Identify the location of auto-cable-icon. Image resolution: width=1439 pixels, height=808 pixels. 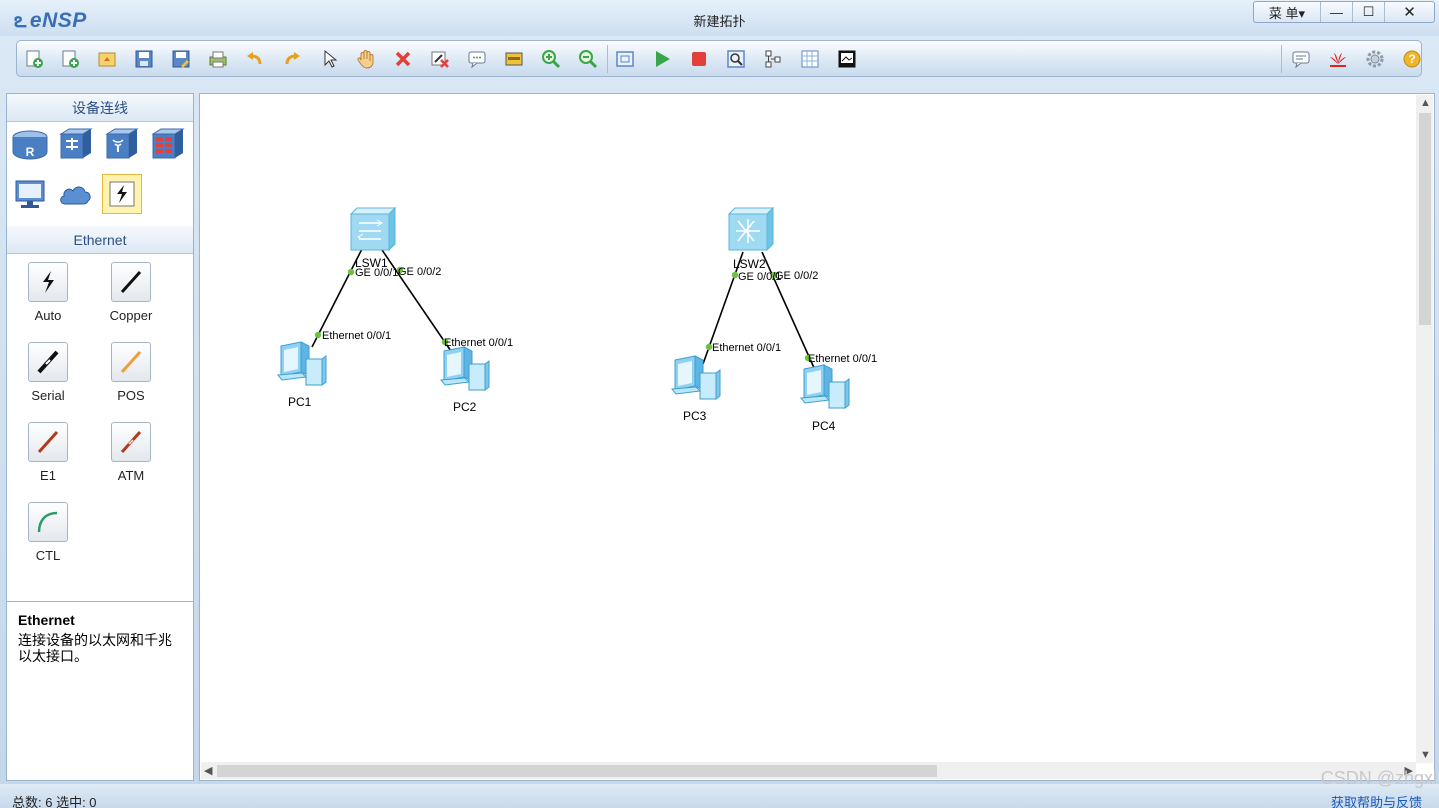
(48, 282).